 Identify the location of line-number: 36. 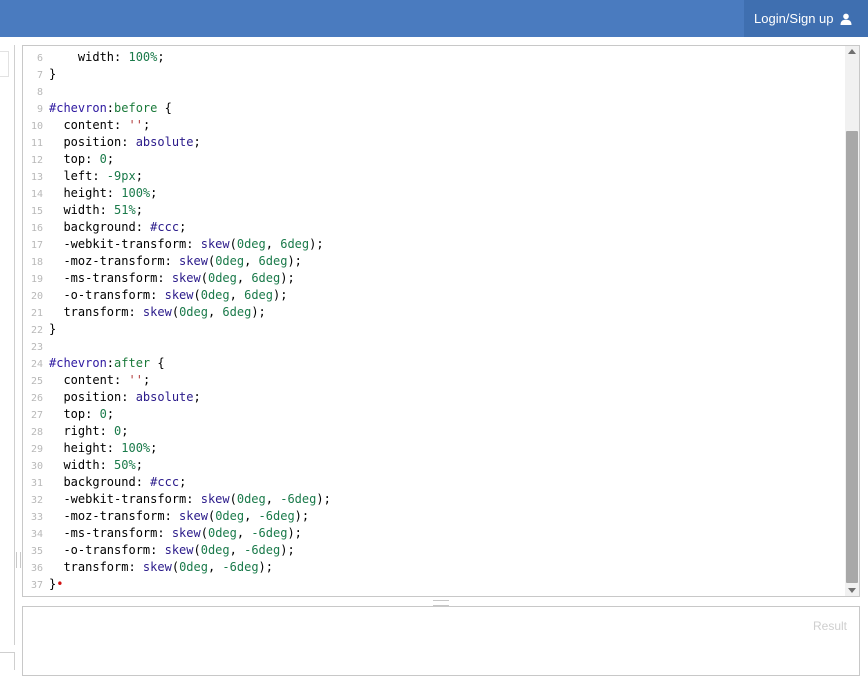
(36, 568).